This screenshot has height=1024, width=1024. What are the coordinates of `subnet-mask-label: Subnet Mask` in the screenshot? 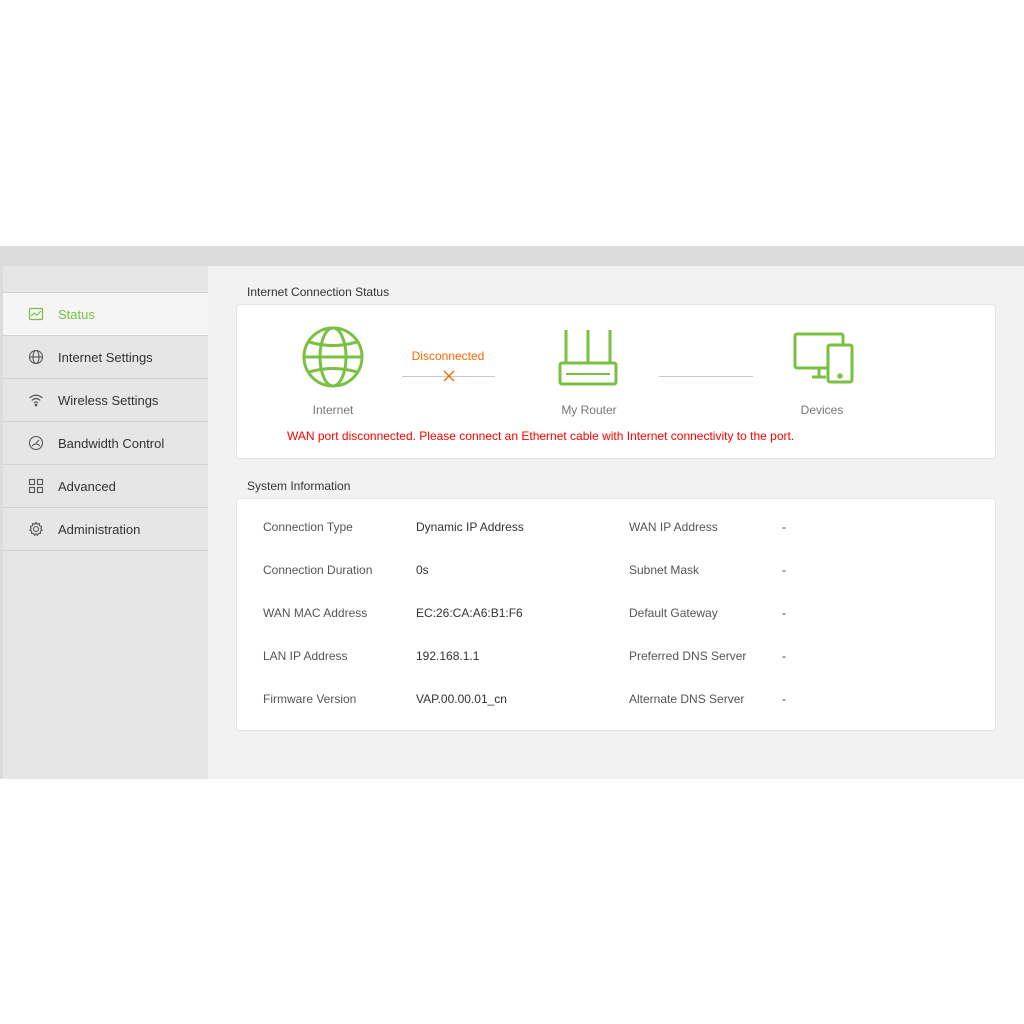 It's located at (664, 570).